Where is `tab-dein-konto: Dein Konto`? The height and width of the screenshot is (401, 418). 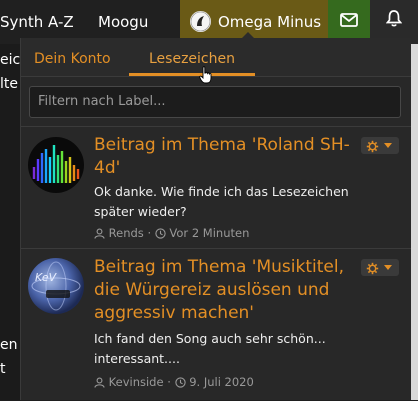
tab-dein-konto: Dein Konto is located at coordinates (72, 59).